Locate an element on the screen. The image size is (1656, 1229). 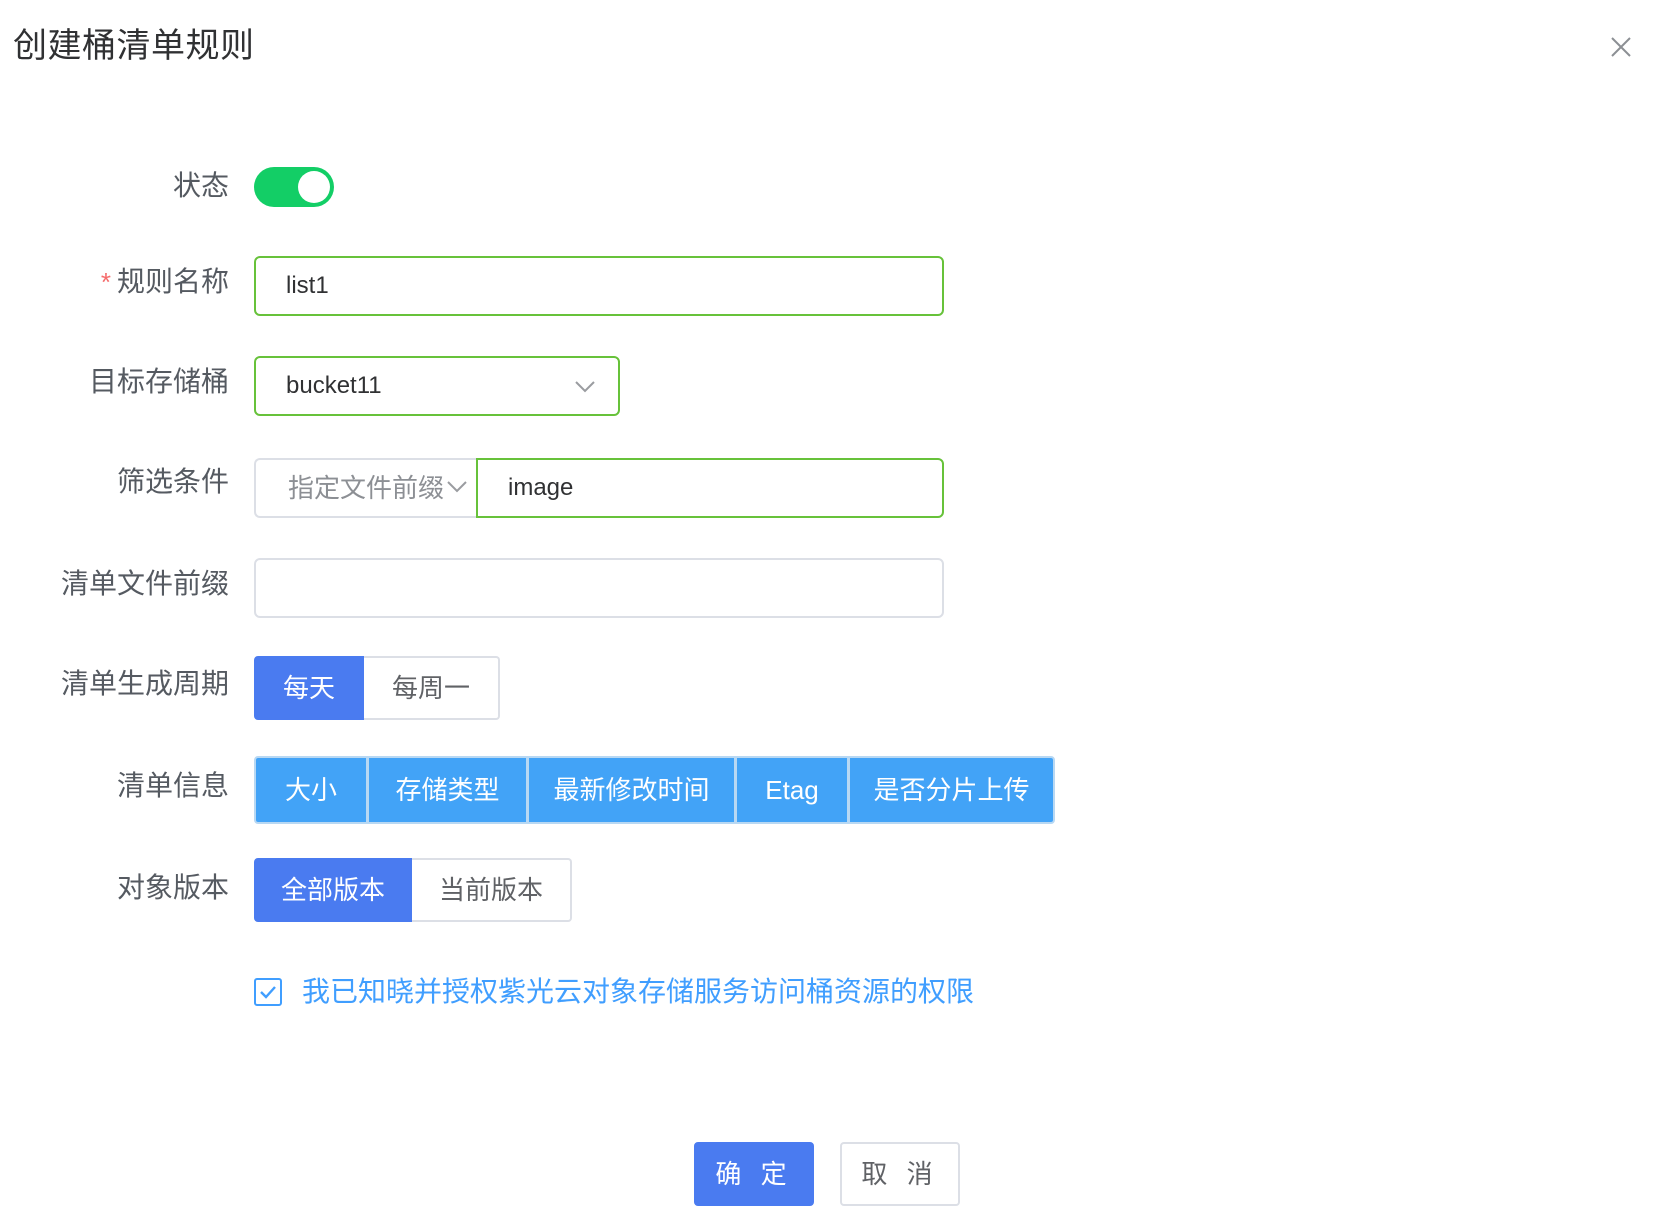
versions-label: 对象版本 is located at coordinates (172, 887).